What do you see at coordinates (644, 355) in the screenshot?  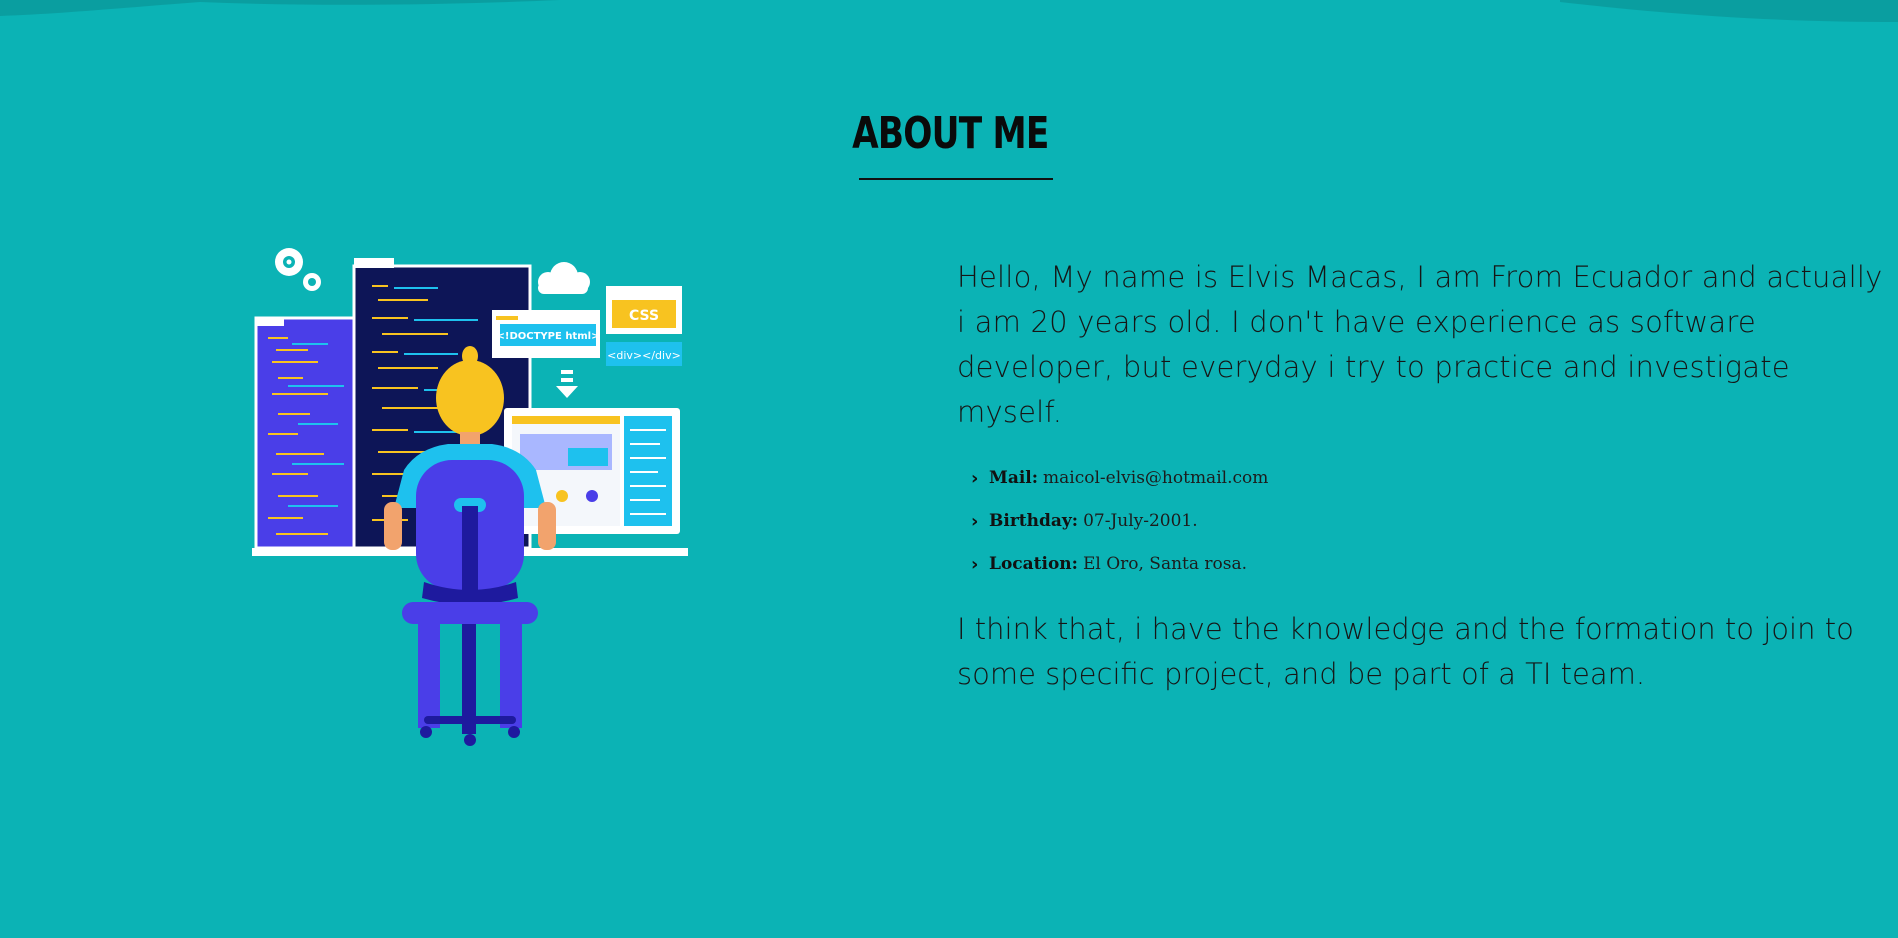 I see `div-label: <div></div>` at bounding box center [644, 355].